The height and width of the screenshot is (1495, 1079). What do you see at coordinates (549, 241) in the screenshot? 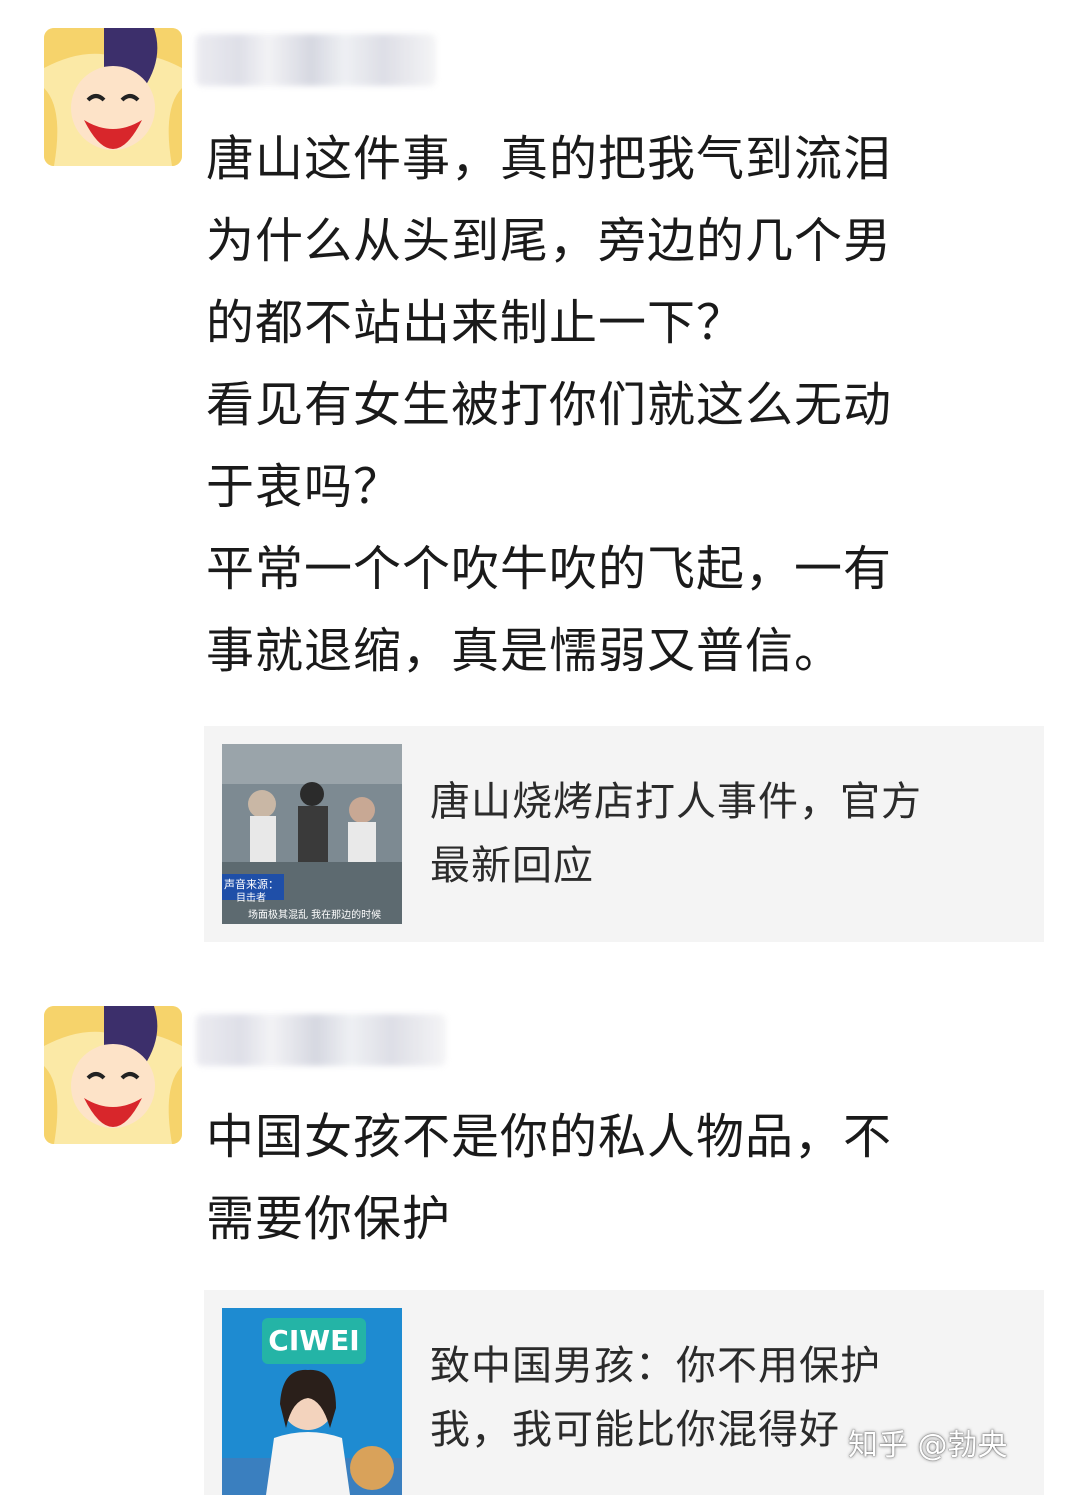
I see `post-line: 为什么从头到尾，旁边的几个男` at bounding box center [549, 241].